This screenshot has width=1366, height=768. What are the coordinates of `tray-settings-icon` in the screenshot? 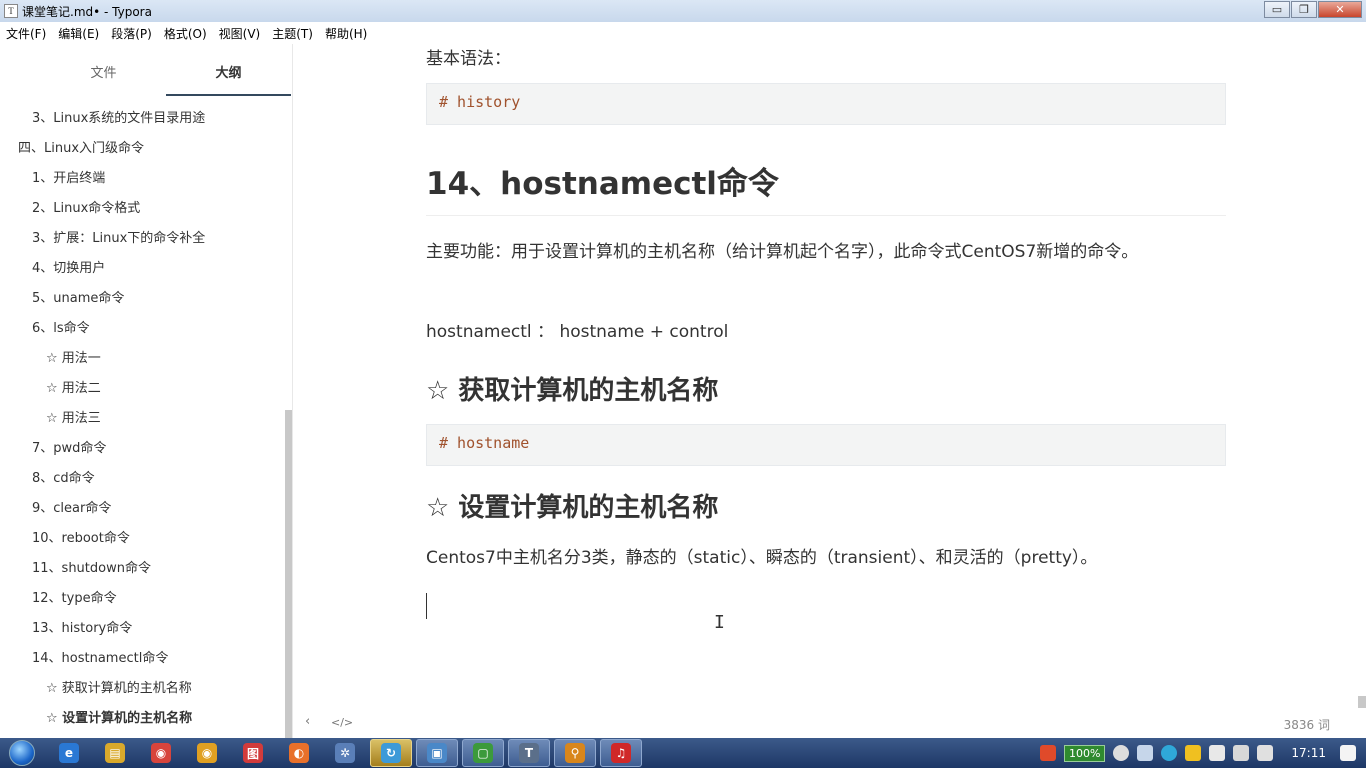 It's located at (1121, 753).